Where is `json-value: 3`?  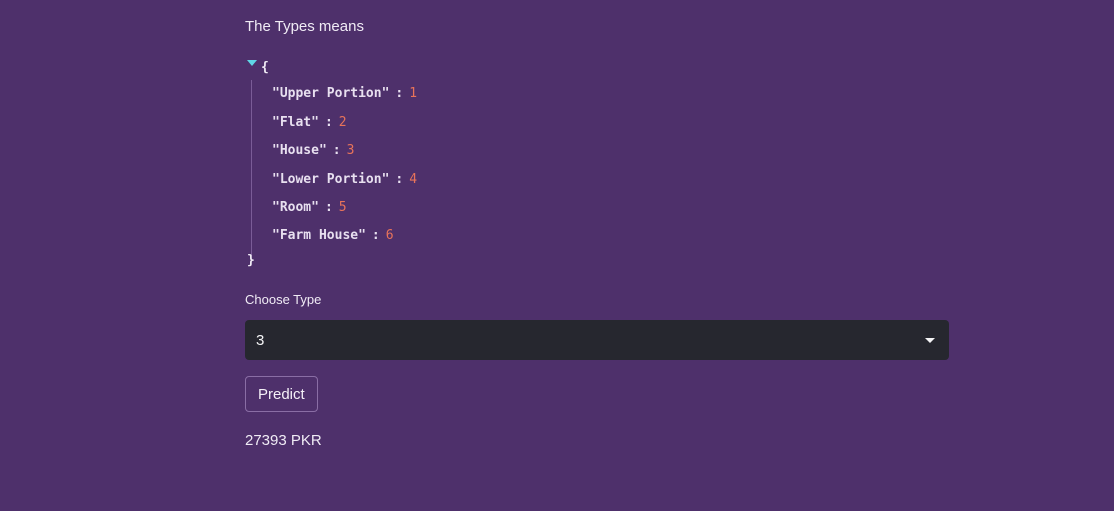
json-value: 3 is located at coordinates (350, 150).